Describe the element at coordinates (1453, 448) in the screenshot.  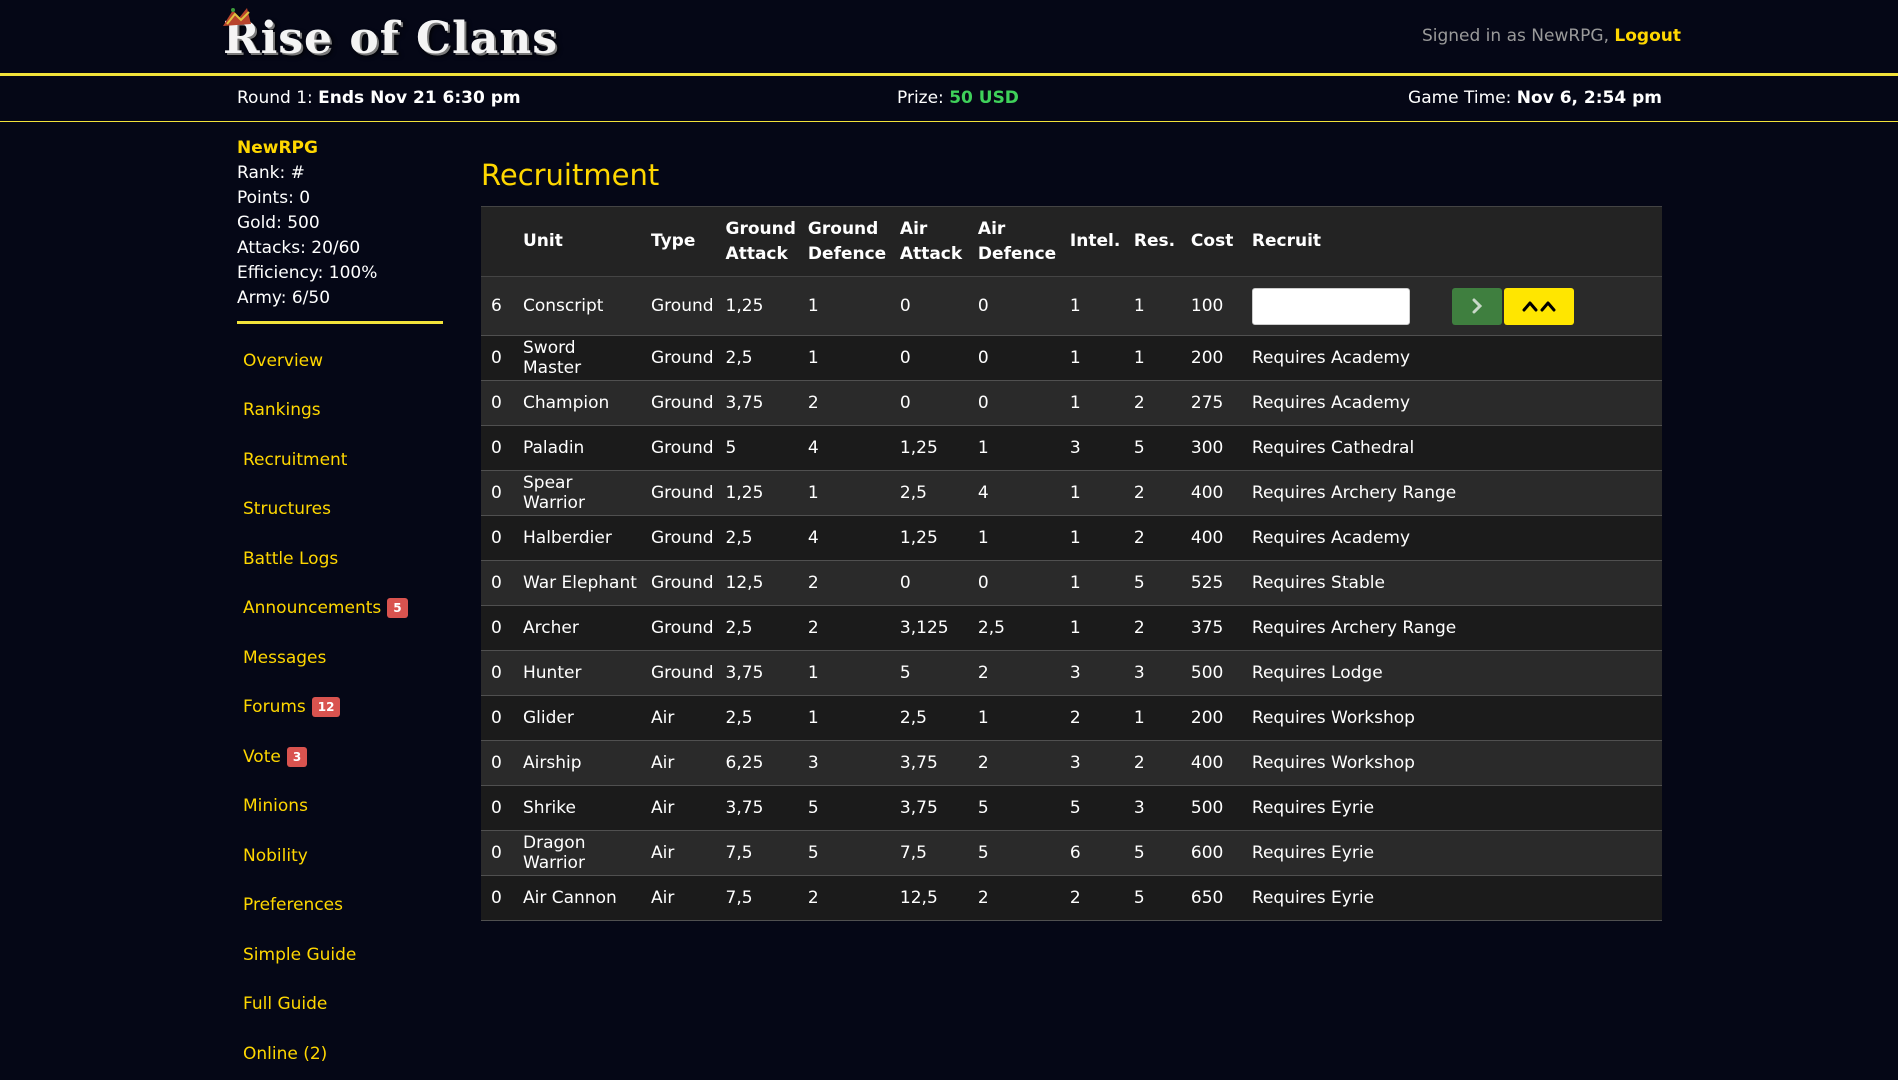
I see `cell-recruit-requirement: Requires Cathedral` at that location.